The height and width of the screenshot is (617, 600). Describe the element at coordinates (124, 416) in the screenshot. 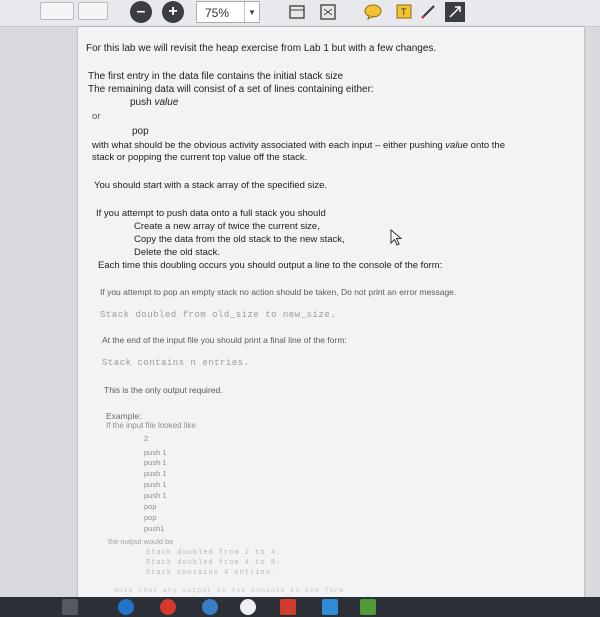

I see `example-label: Example:` at that location.